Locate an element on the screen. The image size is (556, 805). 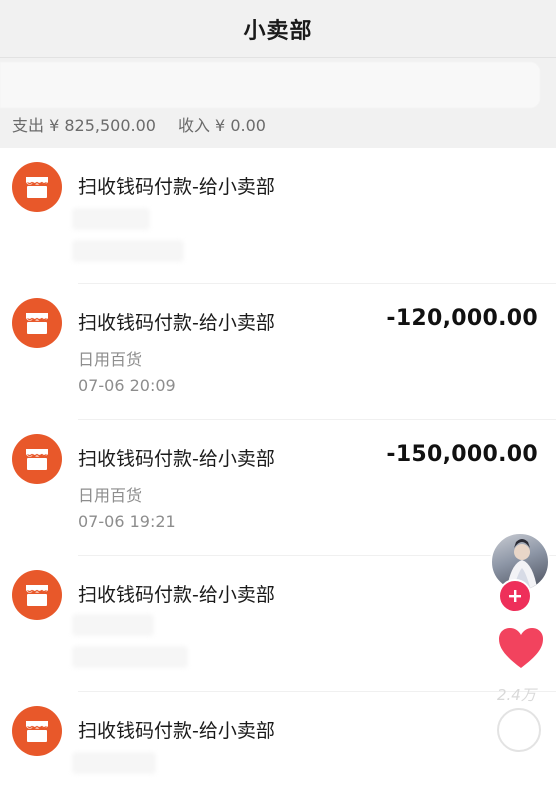
monthly-summary: 支出 ¥ 825,500.00 收入 ¥ 0.00 is located at coordinates (139, 124).